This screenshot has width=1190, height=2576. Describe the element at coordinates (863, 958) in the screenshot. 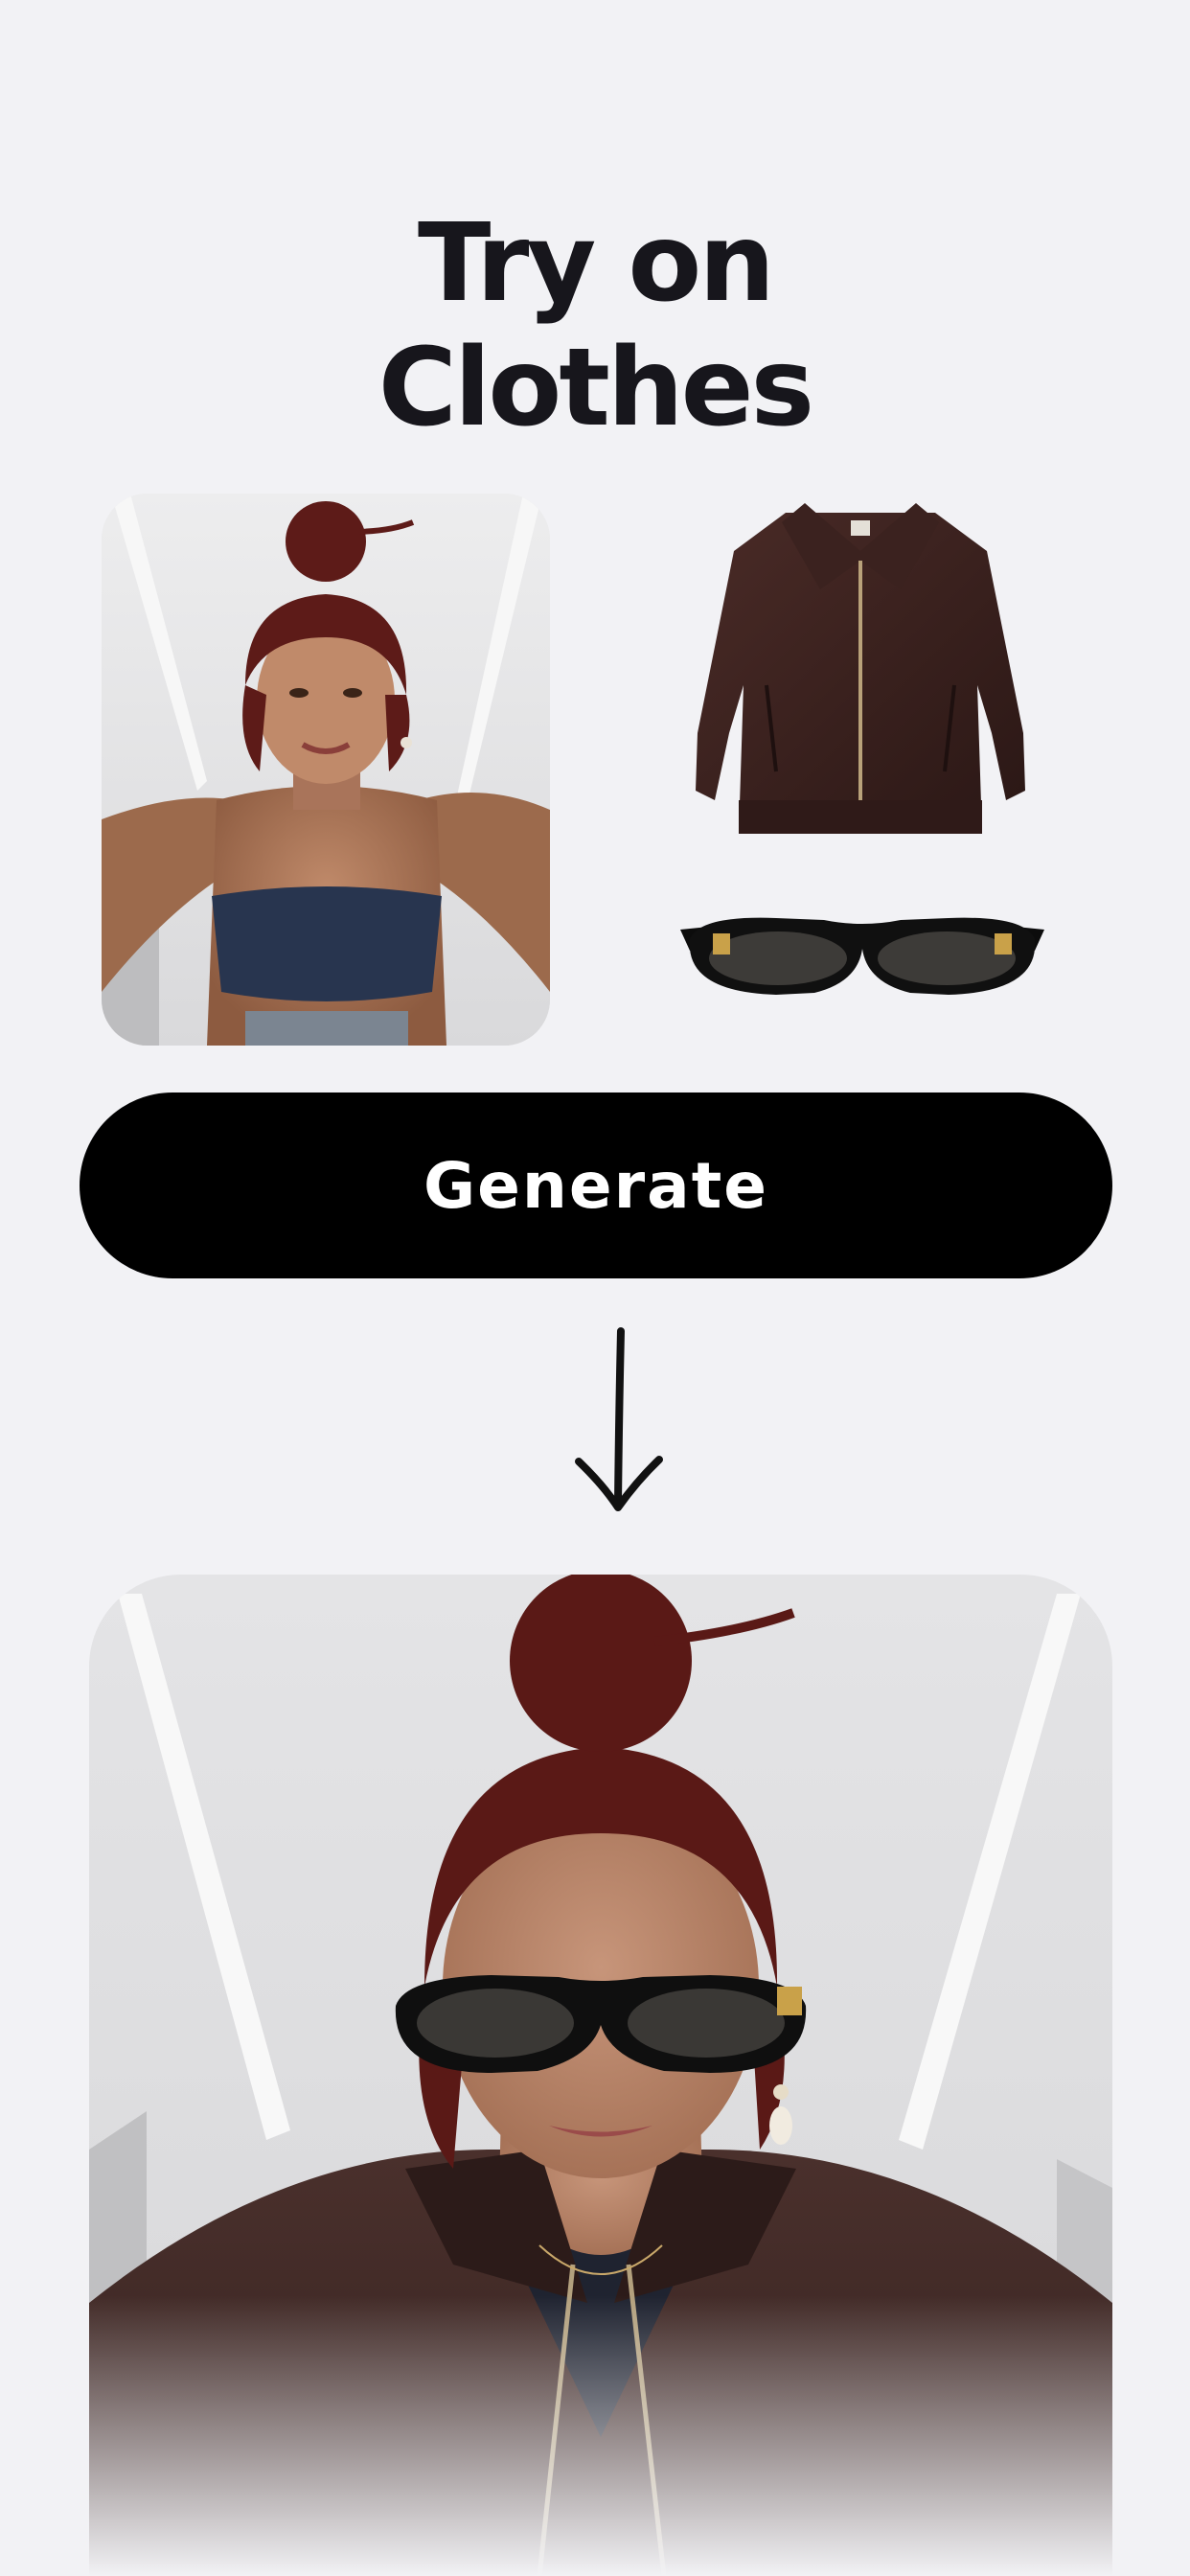

I see `sunglasses-item` at that location.